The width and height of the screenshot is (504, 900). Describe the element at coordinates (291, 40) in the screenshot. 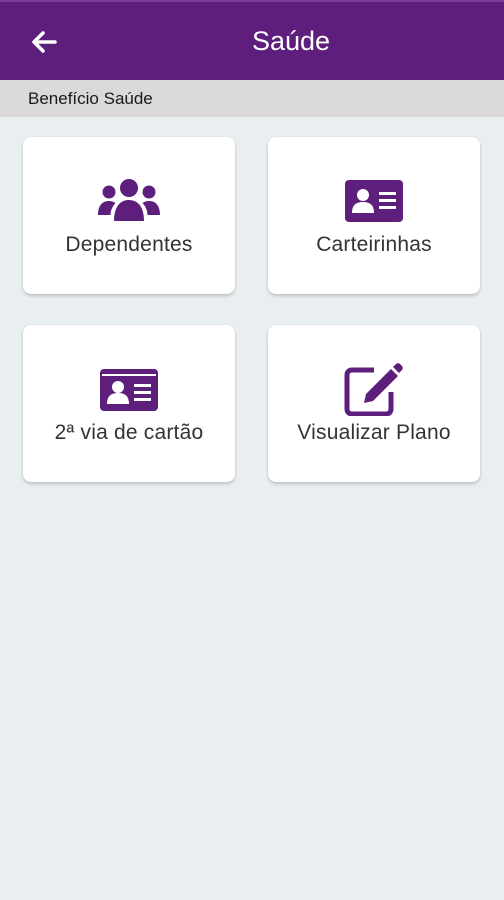

I see `page-title: Saúde` at that location.